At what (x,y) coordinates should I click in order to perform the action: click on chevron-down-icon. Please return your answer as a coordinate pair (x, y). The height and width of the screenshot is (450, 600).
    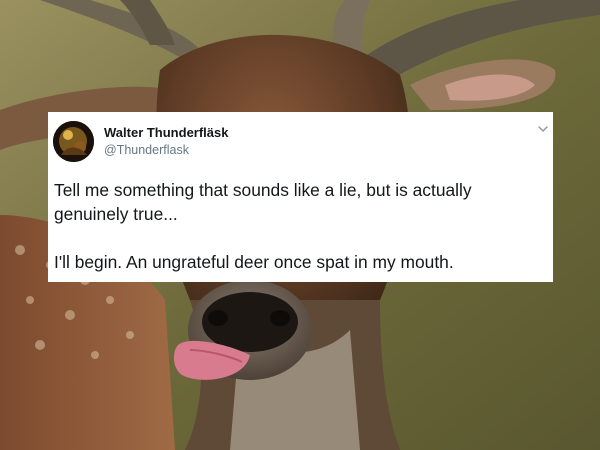
    Looking at the image, I should click on (543, 129).